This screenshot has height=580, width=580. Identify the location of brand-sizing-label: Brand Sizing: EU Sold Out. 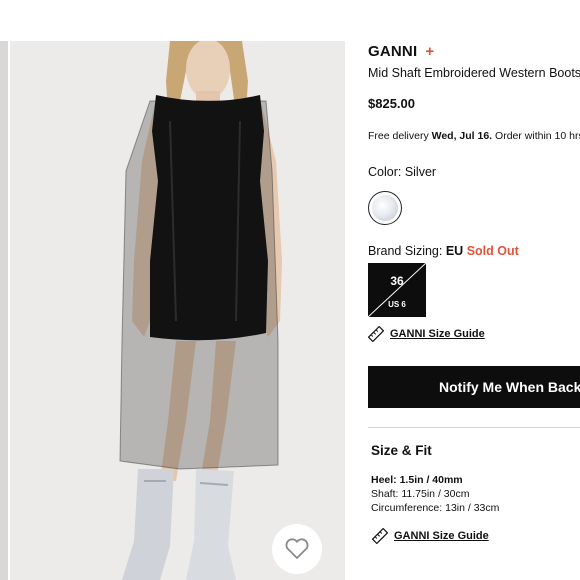
(443, 251).